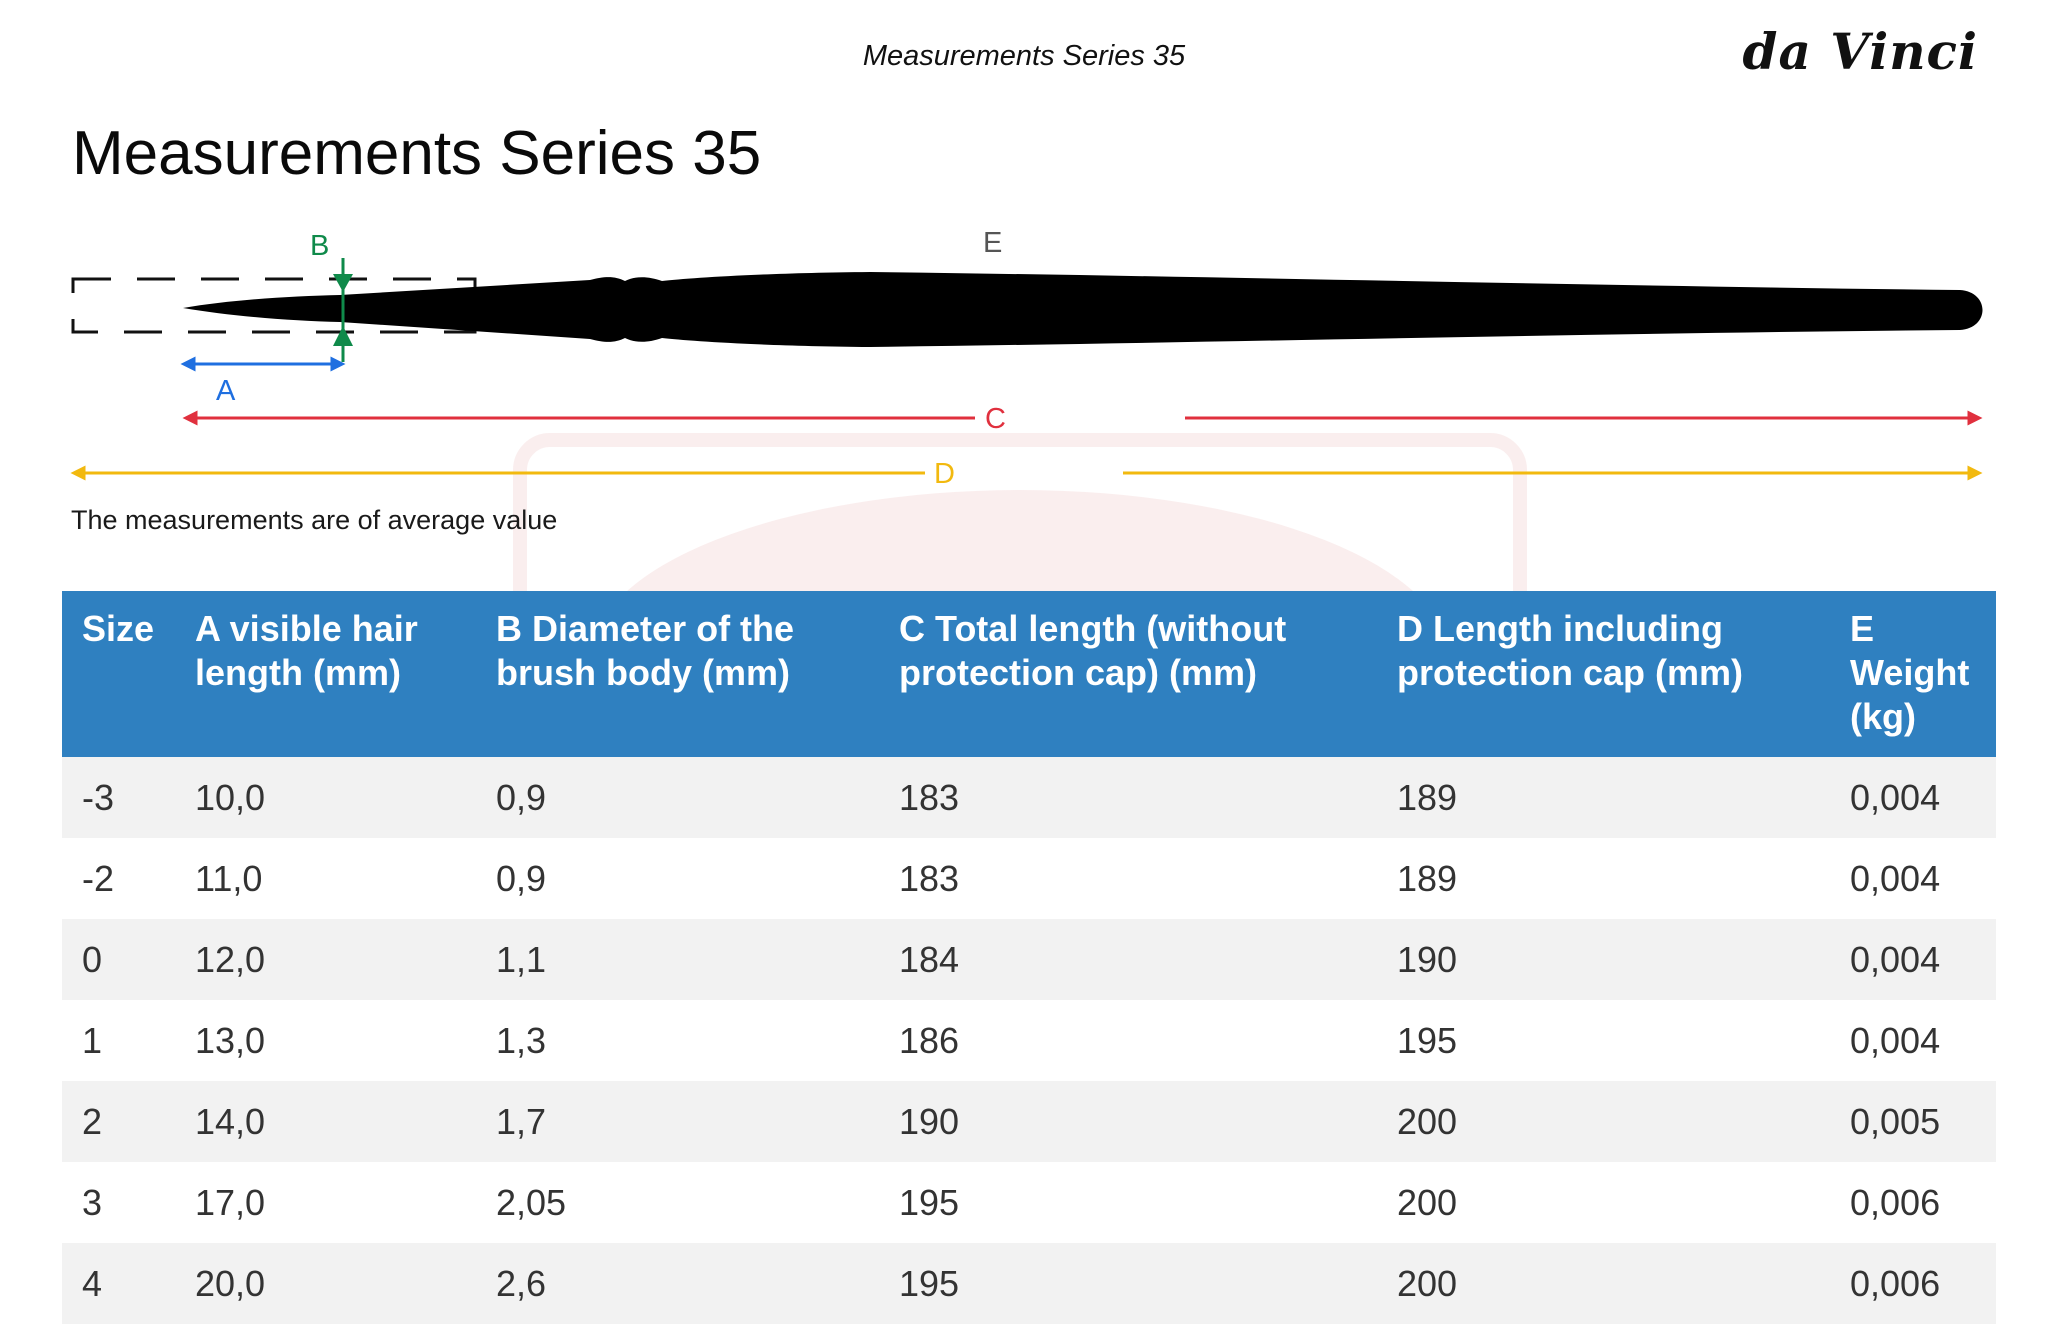  I want to click on table-row: 0 12,0 1,1 184 190 0,004, so click(1029, 959).